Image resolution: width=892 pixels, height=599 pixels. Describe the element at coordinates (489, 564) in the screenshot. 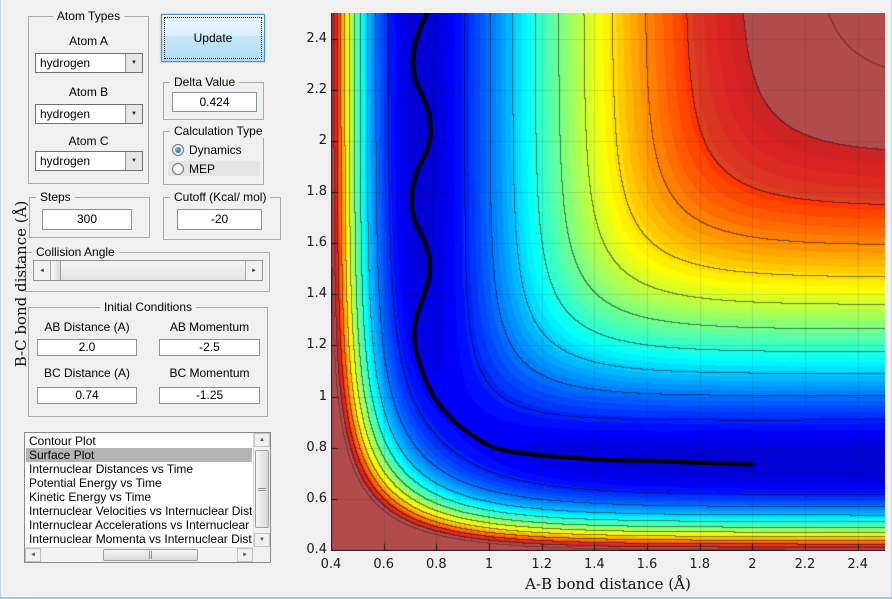

I see `x-tick-label: 1` at that location.